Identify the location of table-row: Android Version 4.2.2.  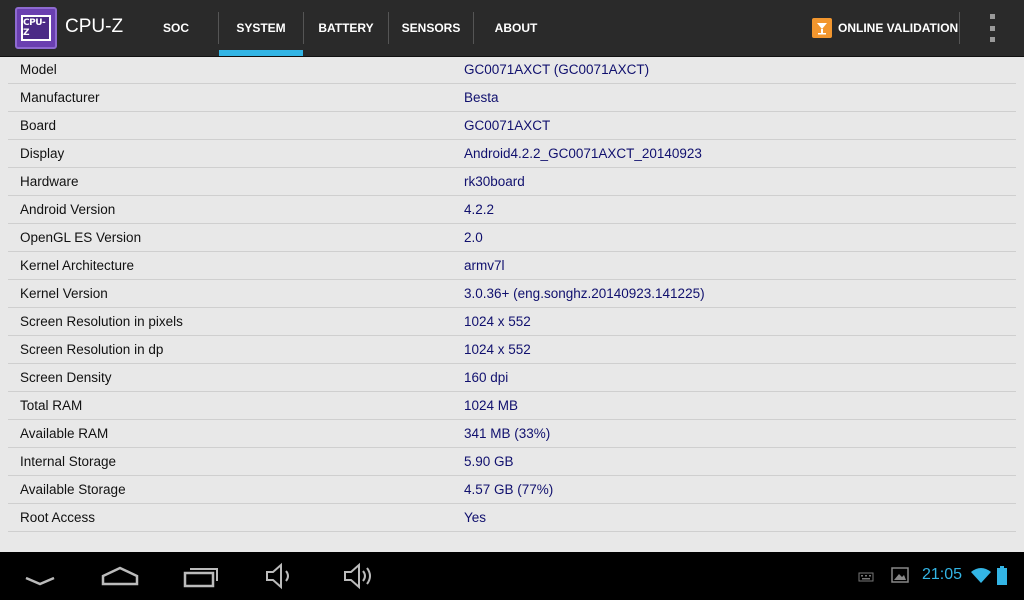
(512, 210).